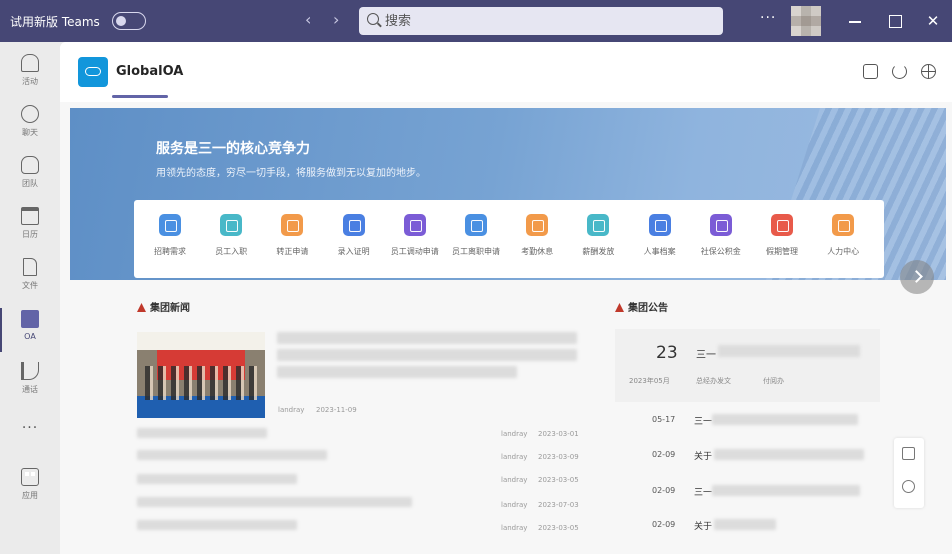 This screenshot has width=952, height=554. What do you see at coordinates (928, 71) in the screenshot?
I see `globe-icon` at bounding box center [928, 71].